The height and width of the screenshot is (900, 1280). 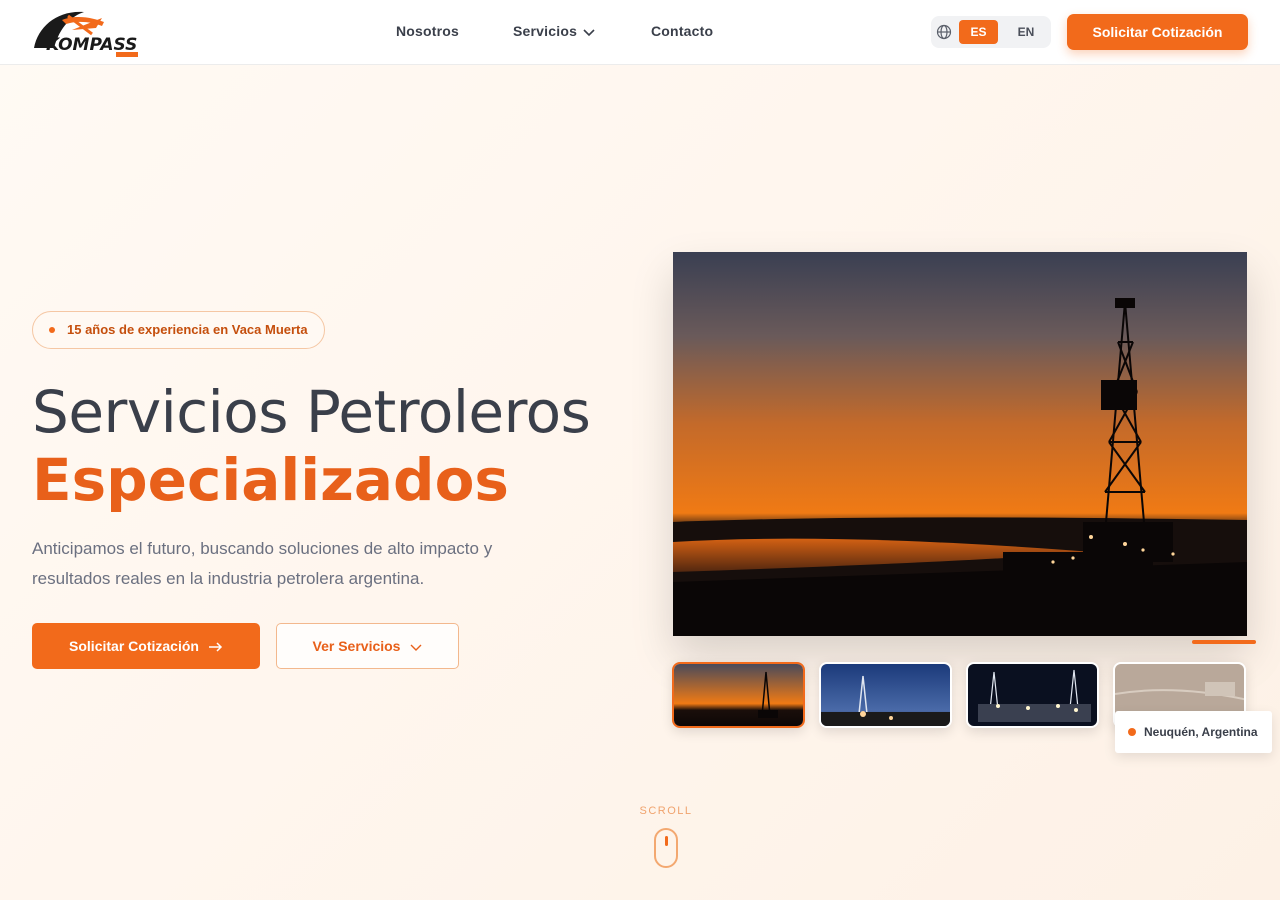 I want to click on mouse-scroll-icon, so click(x=666, y=848).